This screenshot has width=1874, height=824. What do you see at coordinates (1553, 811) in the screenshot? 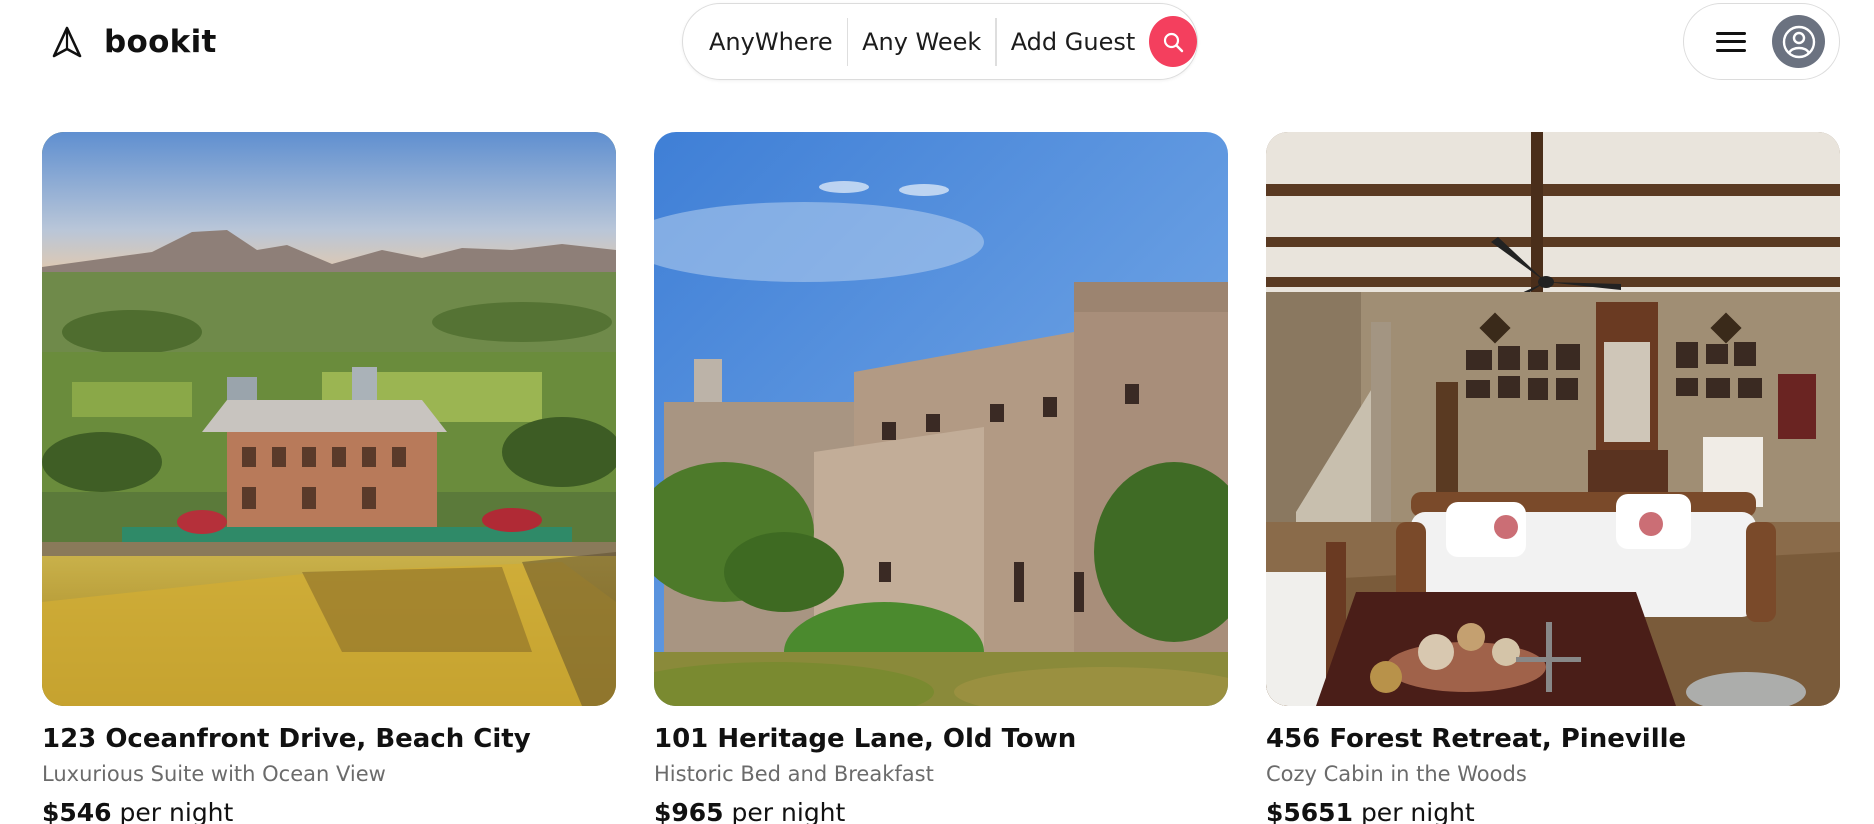
I see `listing-price-row: $5651 per night` at bounding box center [1553, 811].